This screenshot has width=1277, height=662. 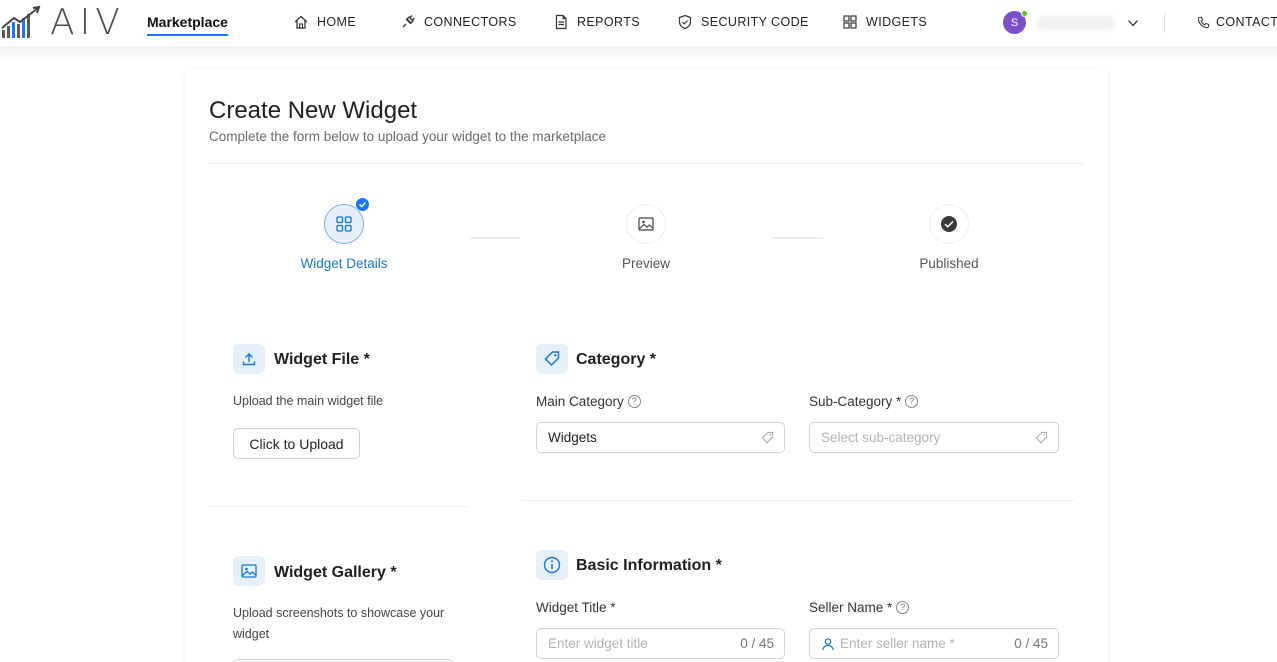 I want to click on step-published: Published, so click(x=949, y=237).